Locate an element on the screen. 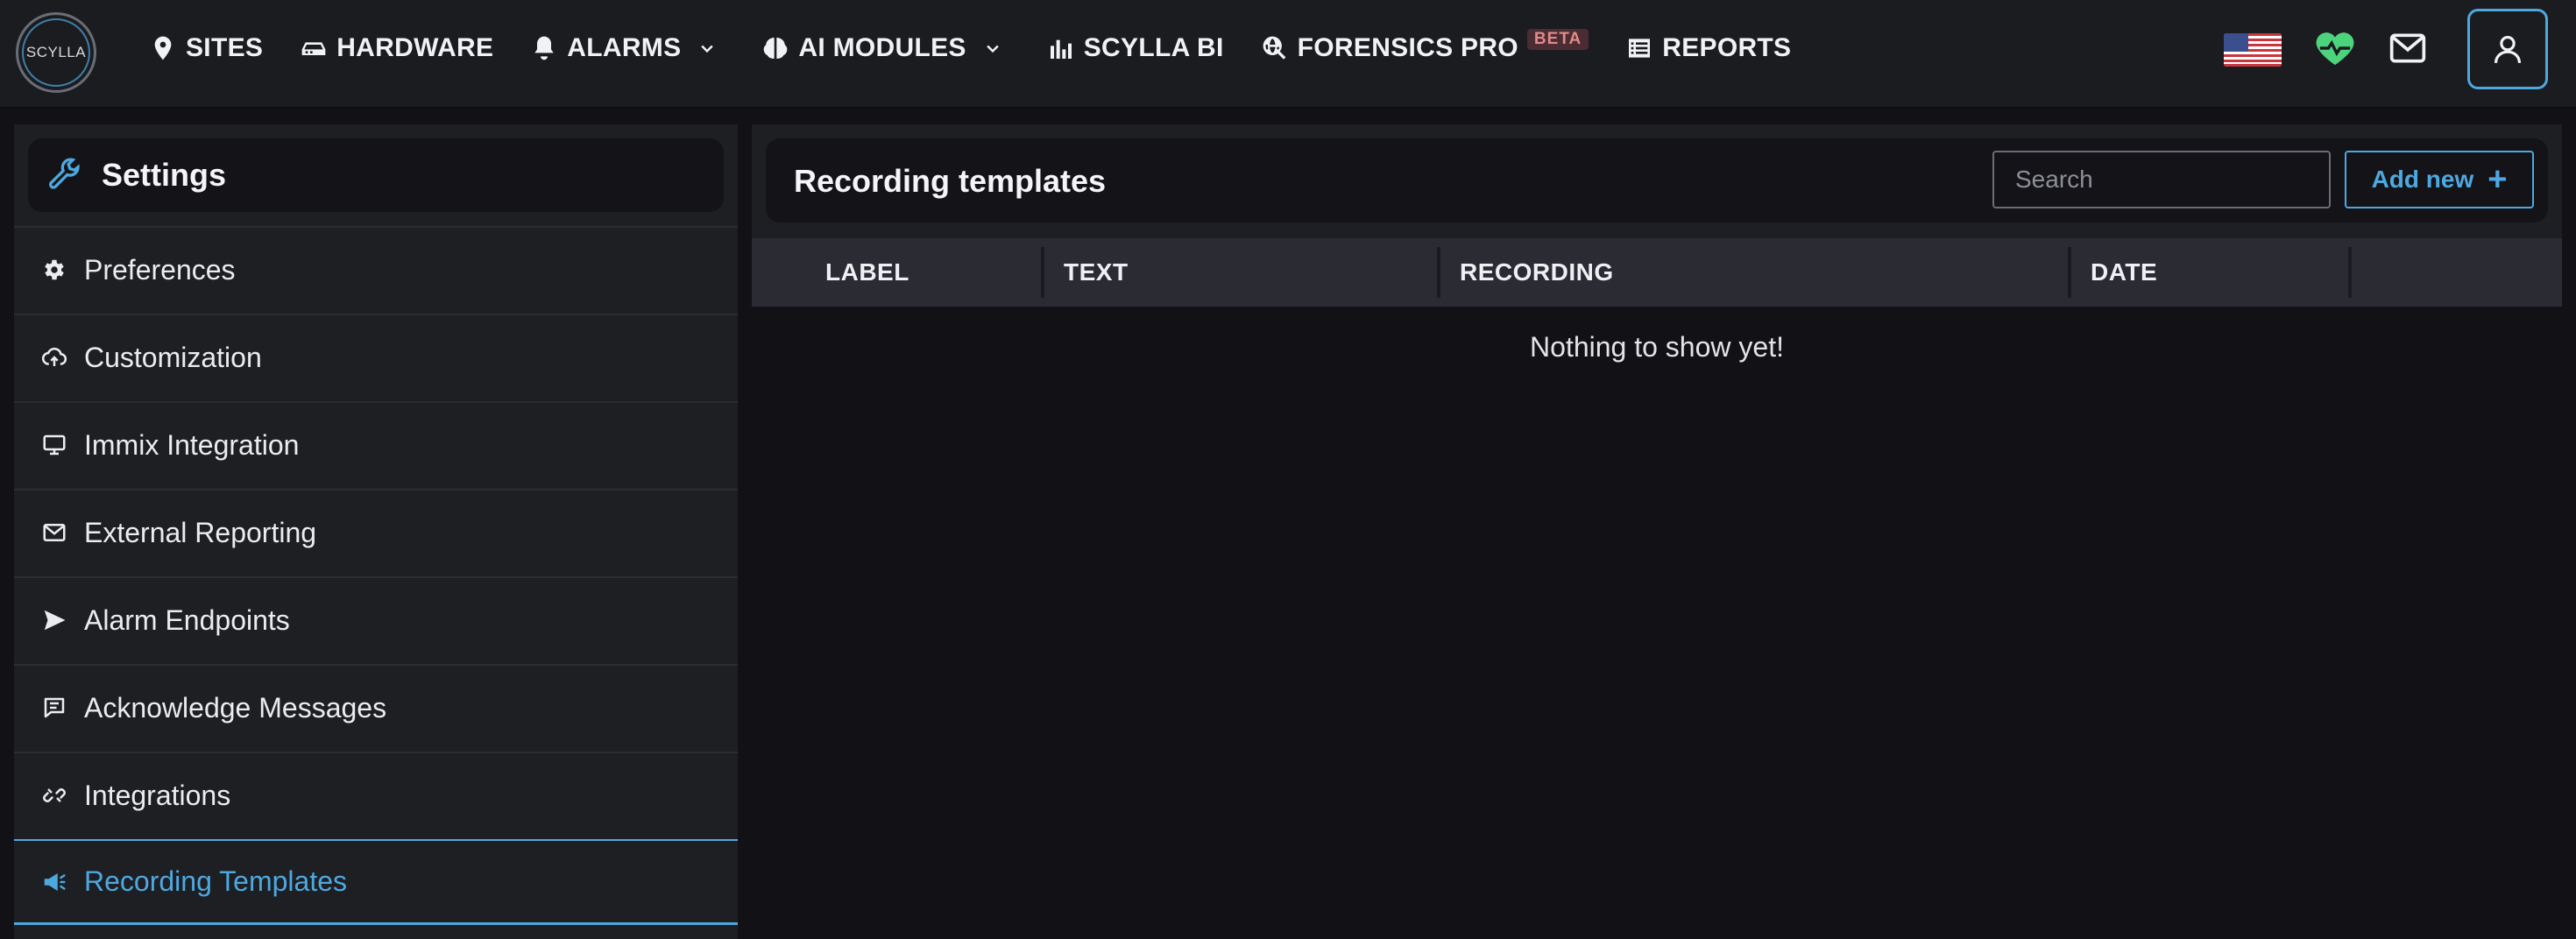 This screenshot has width=2576, height=939. sidebar-item-label: Preferences is located at coordinates (160, 270).